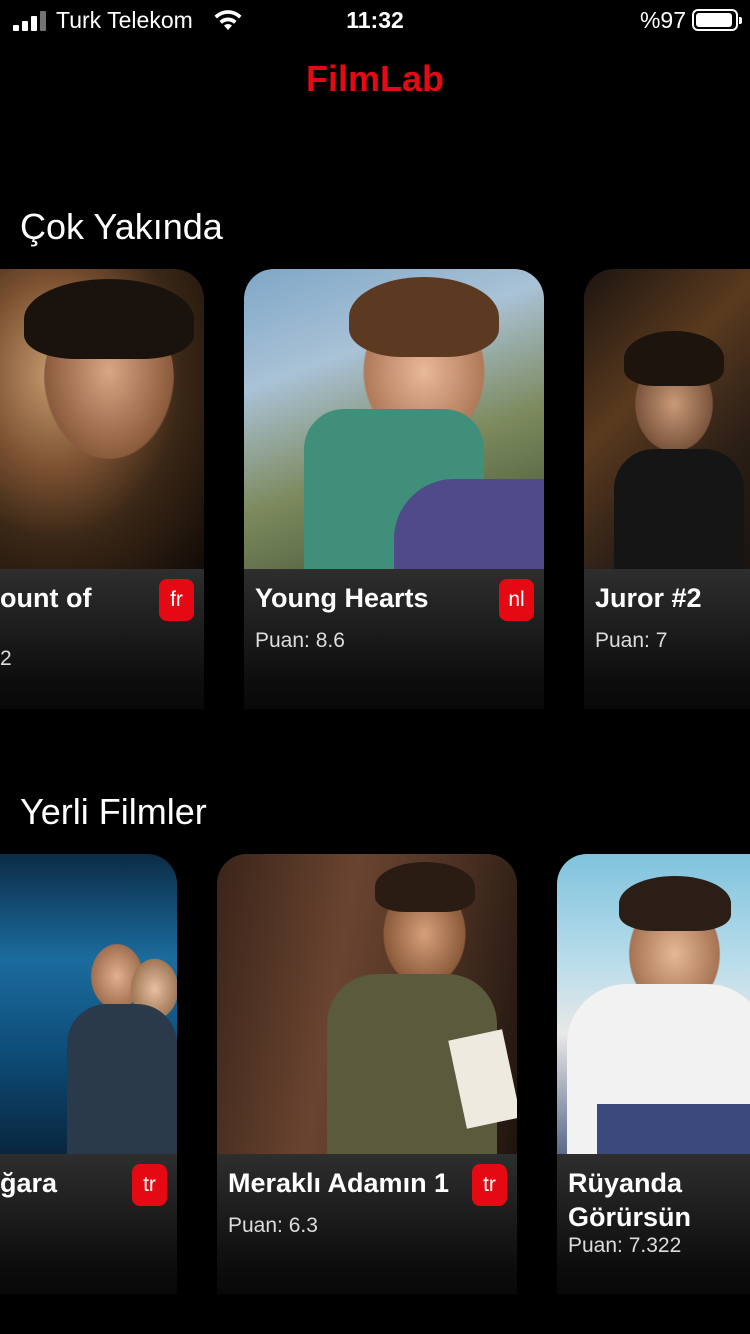  I want to click on movie-card: Juror #2 Puan: 7, so click(667, 489).